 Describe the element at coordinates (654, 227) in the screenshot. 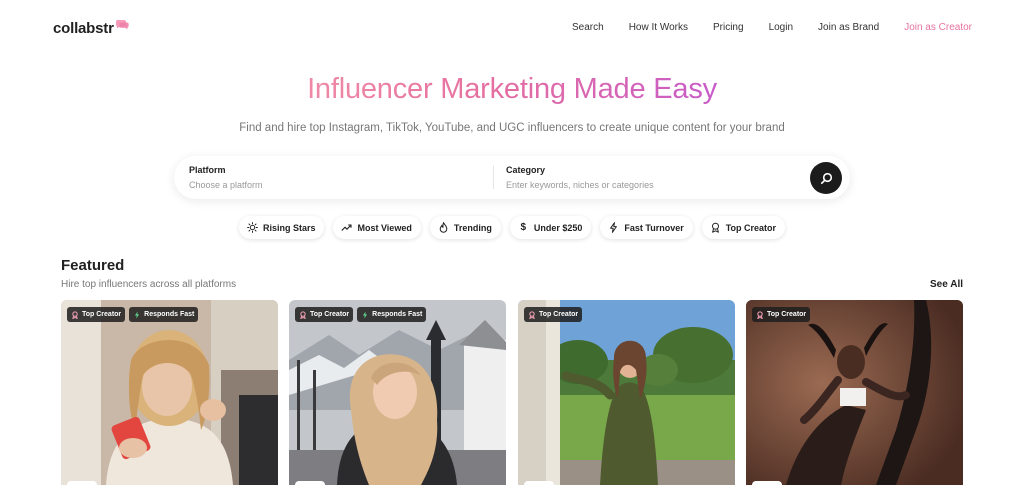

I see `chip-label: Fast Turnover` at that location.